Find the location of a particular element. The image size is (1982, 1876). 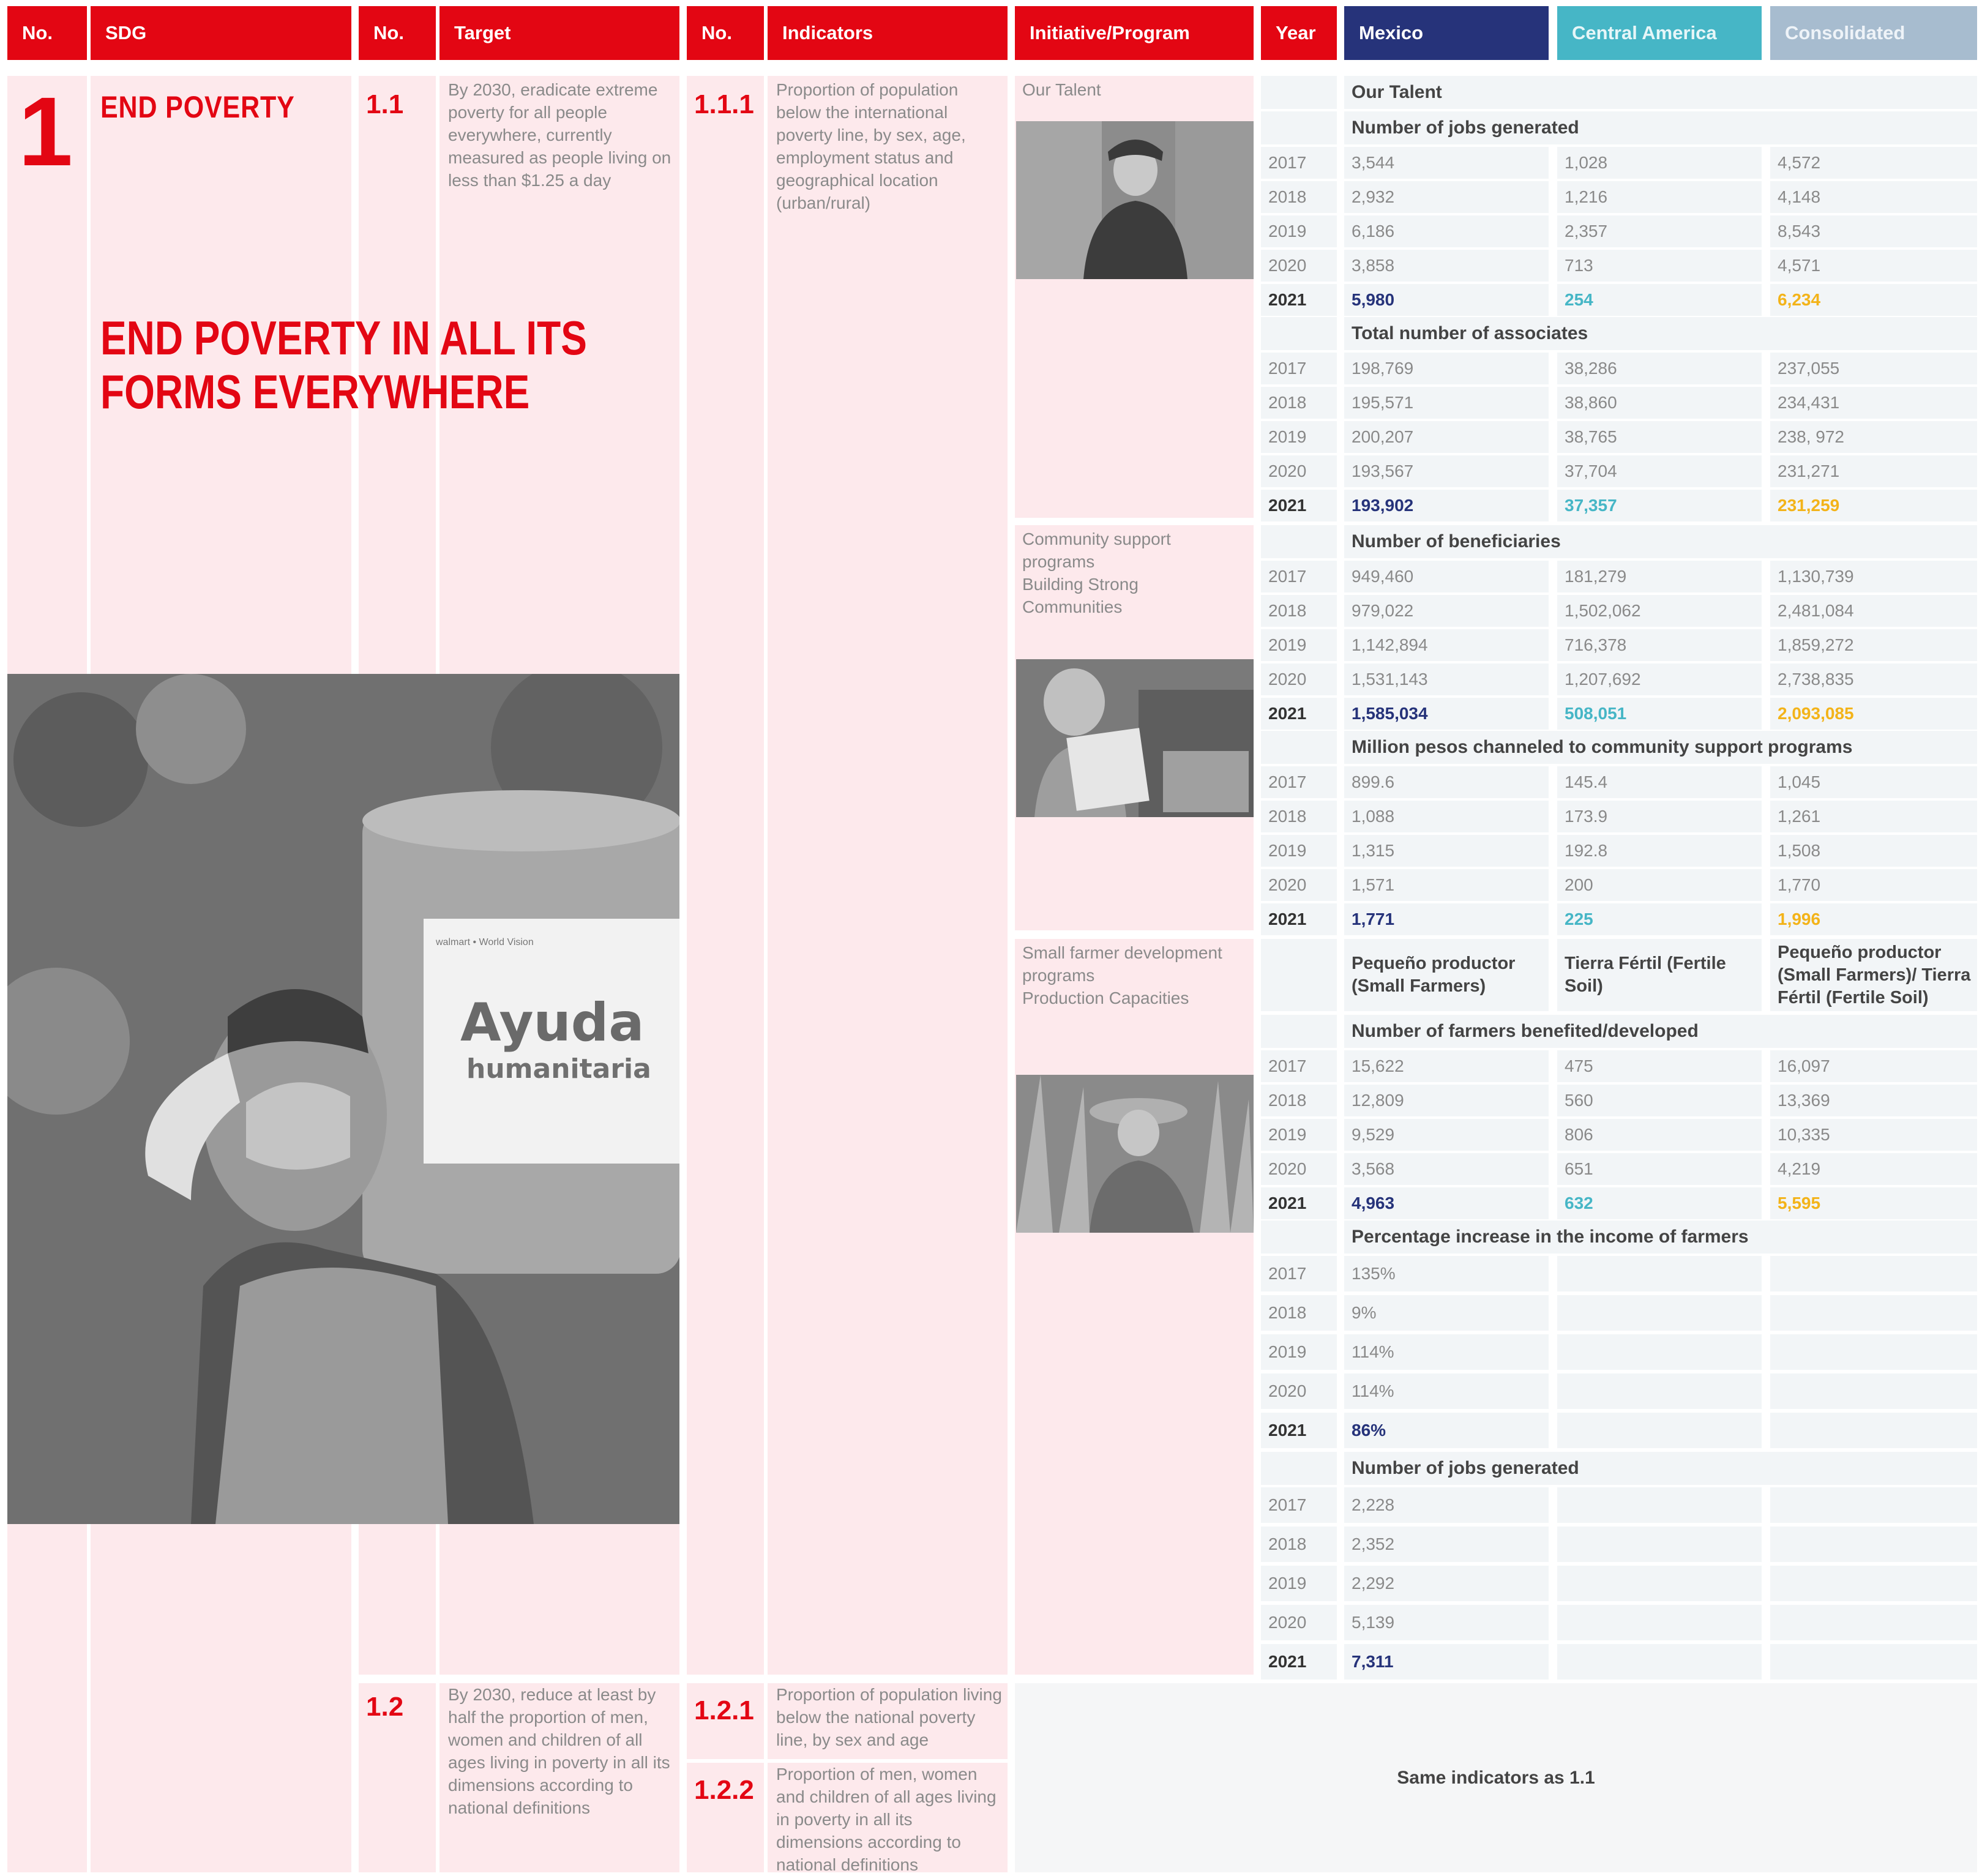

indicator-no-1-2-1: 1.2.1 is located at coordinates (724, 1710).